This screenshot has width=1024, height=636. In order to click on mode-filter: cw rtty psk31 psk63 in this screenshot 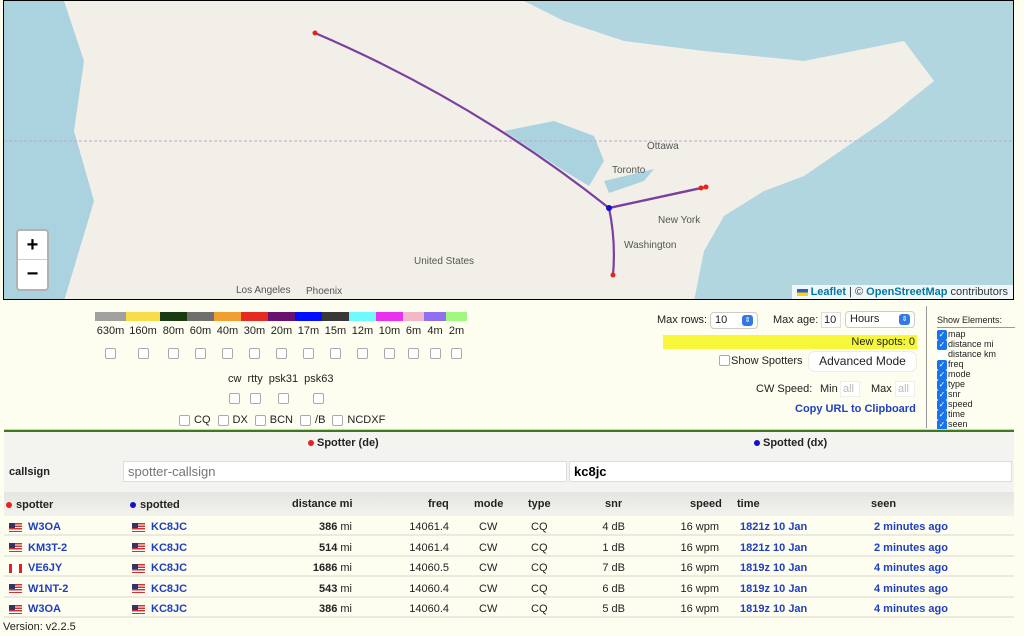, I will do `click(283, 388)`.